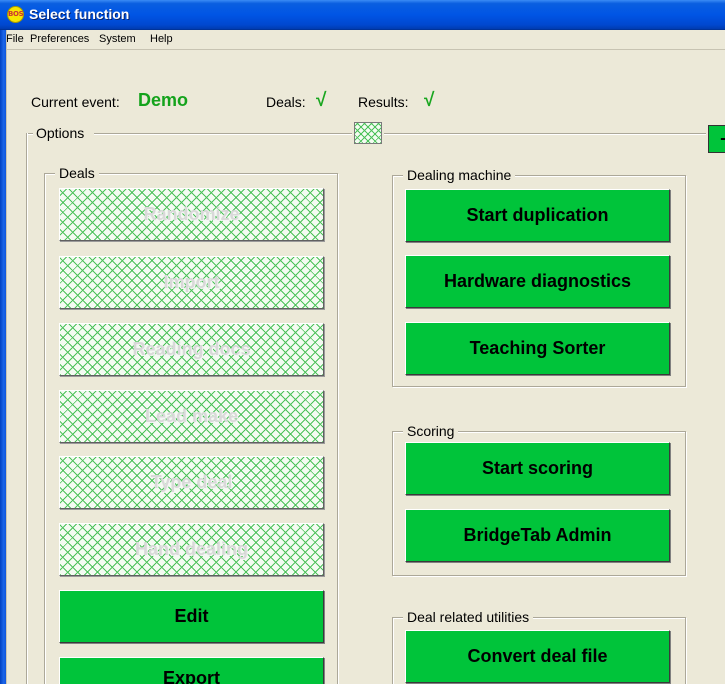 This screenshot has height=684, width=725. I want to click on start-scoring-label: Start scoring, so click(537, 468).